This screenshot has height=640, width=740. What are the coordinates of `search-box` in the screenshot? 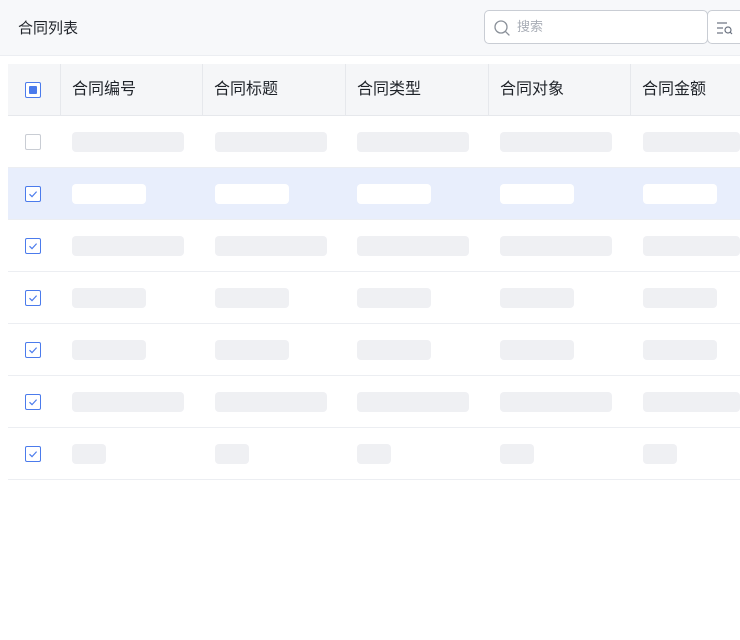 It's located at (596, 27).